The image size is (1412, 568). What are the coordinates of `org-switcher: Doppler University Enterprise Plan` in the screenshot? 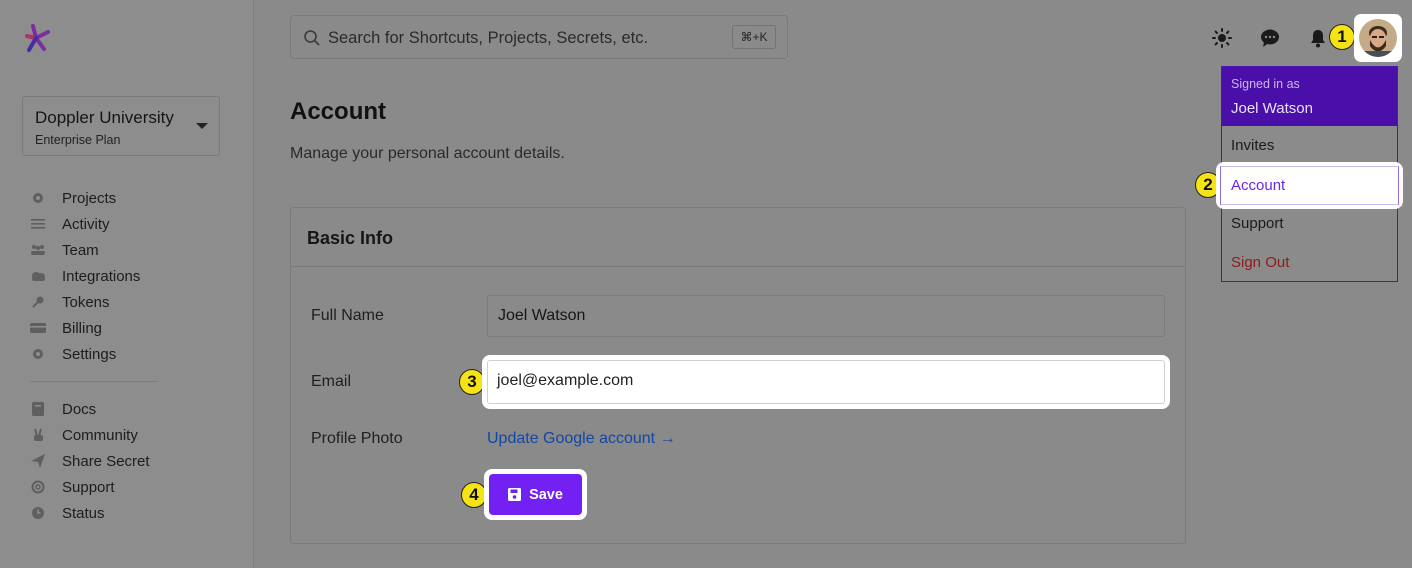 It's located at (121, 126).